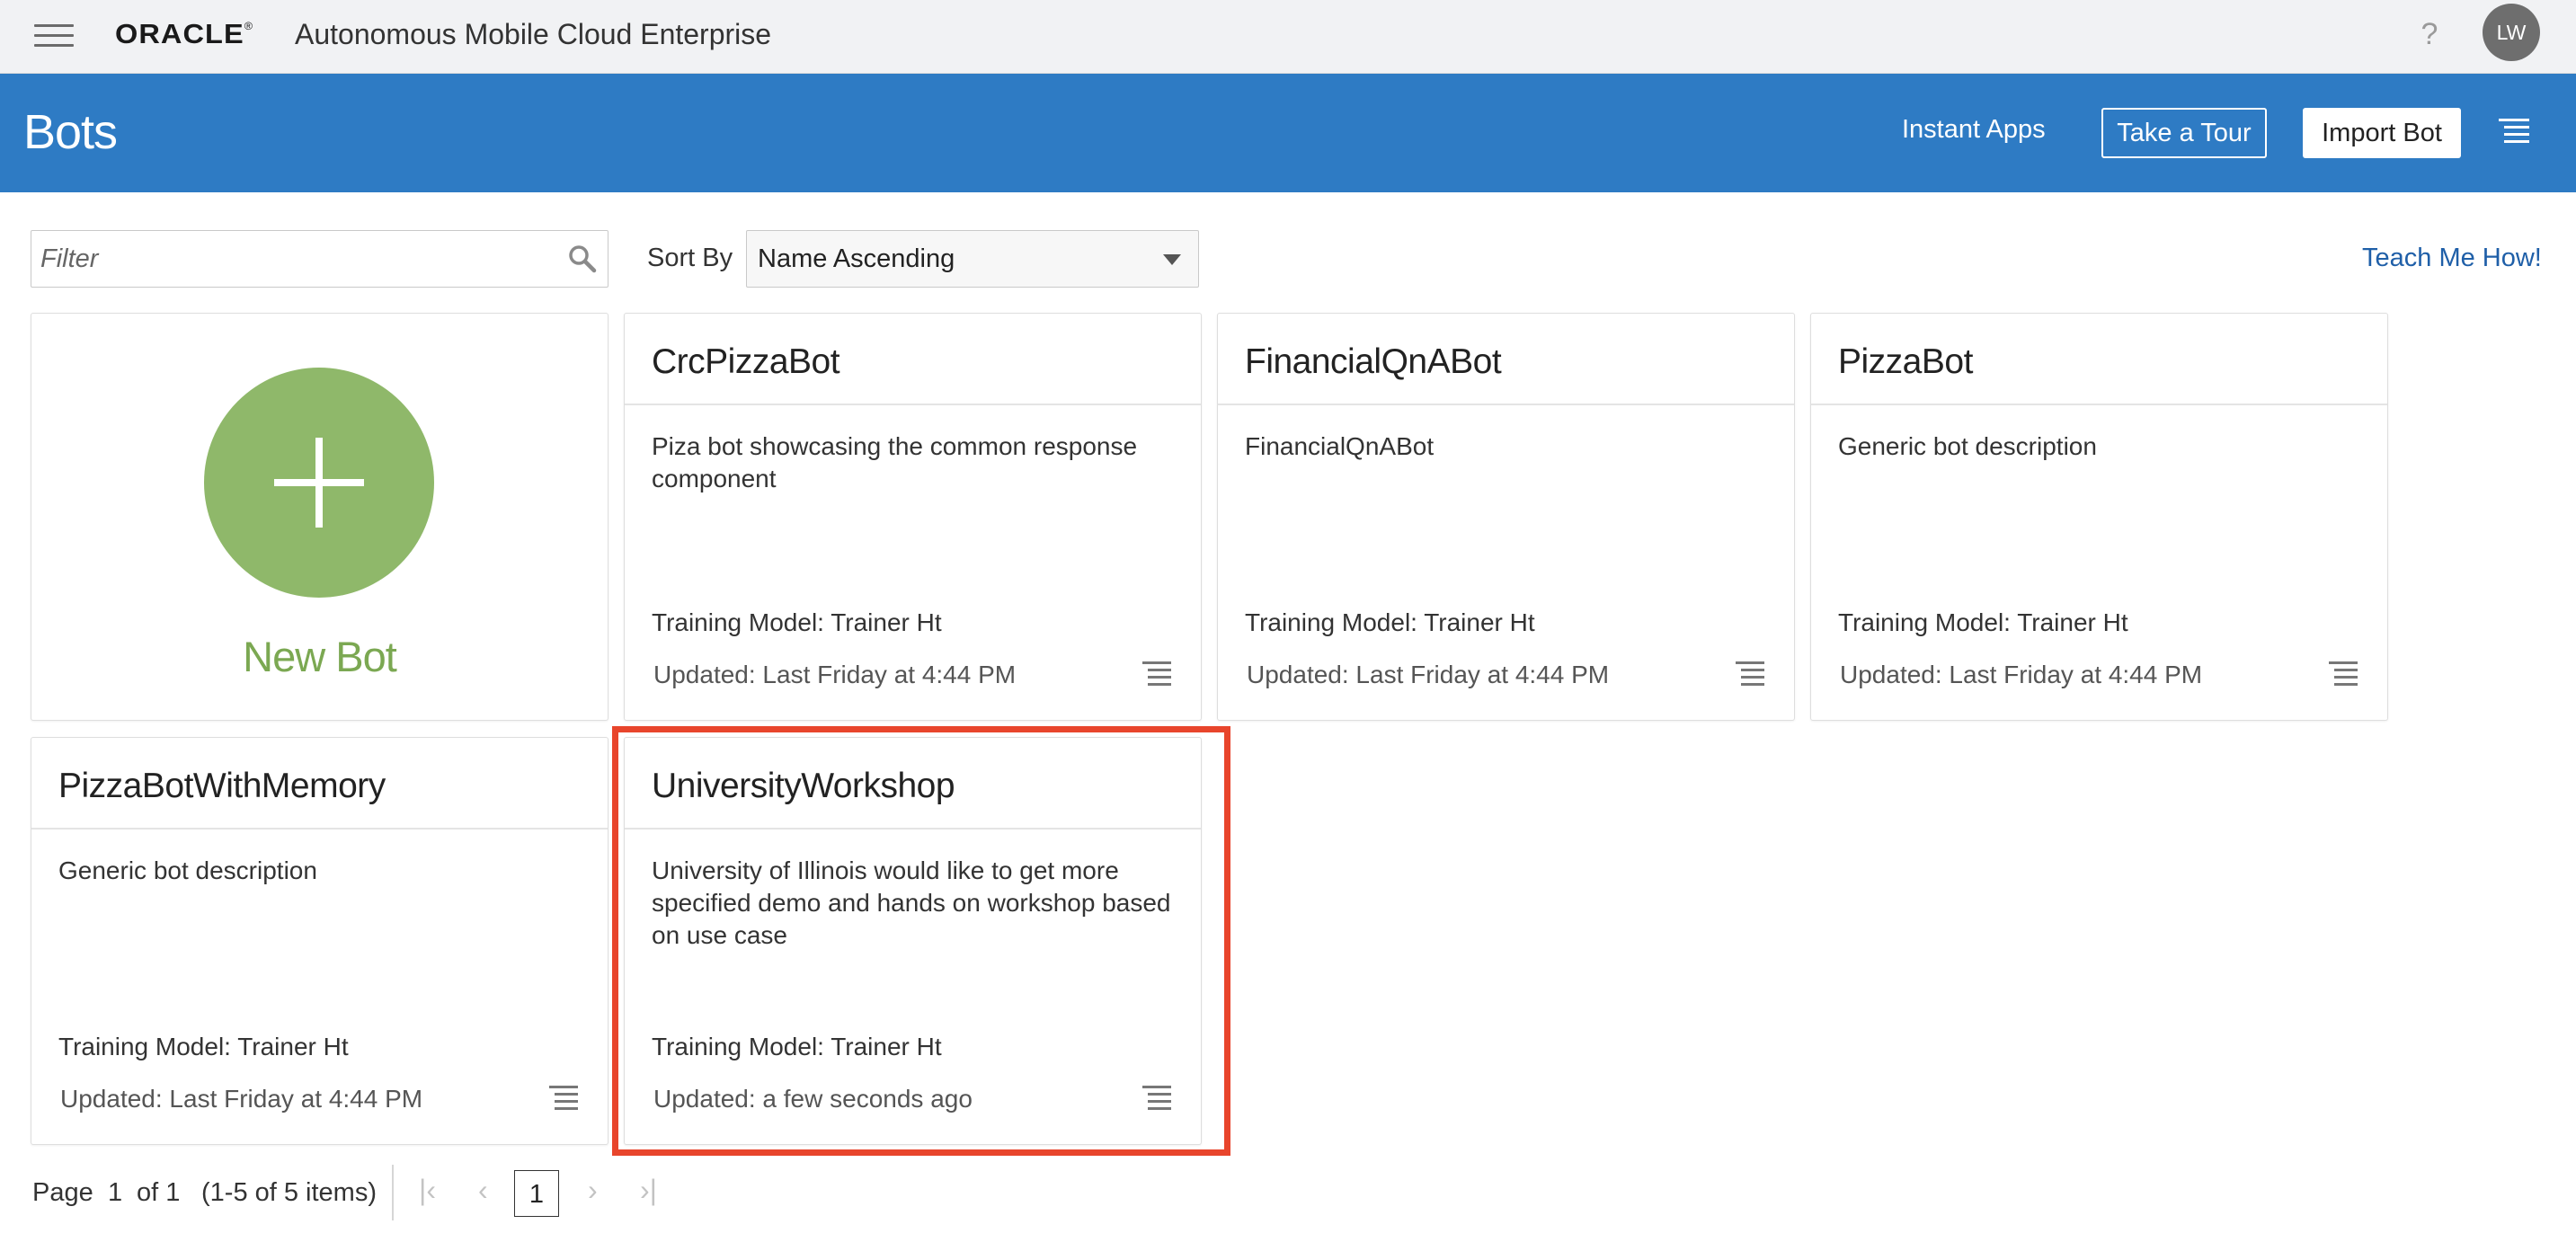 The height and width of the screenshot is (1251, 2576). What do you see at coordinates (222, 786) in the screenshot?
I see `bot-name: PizzaBotWithMemory` at bounding box center [222, 786].